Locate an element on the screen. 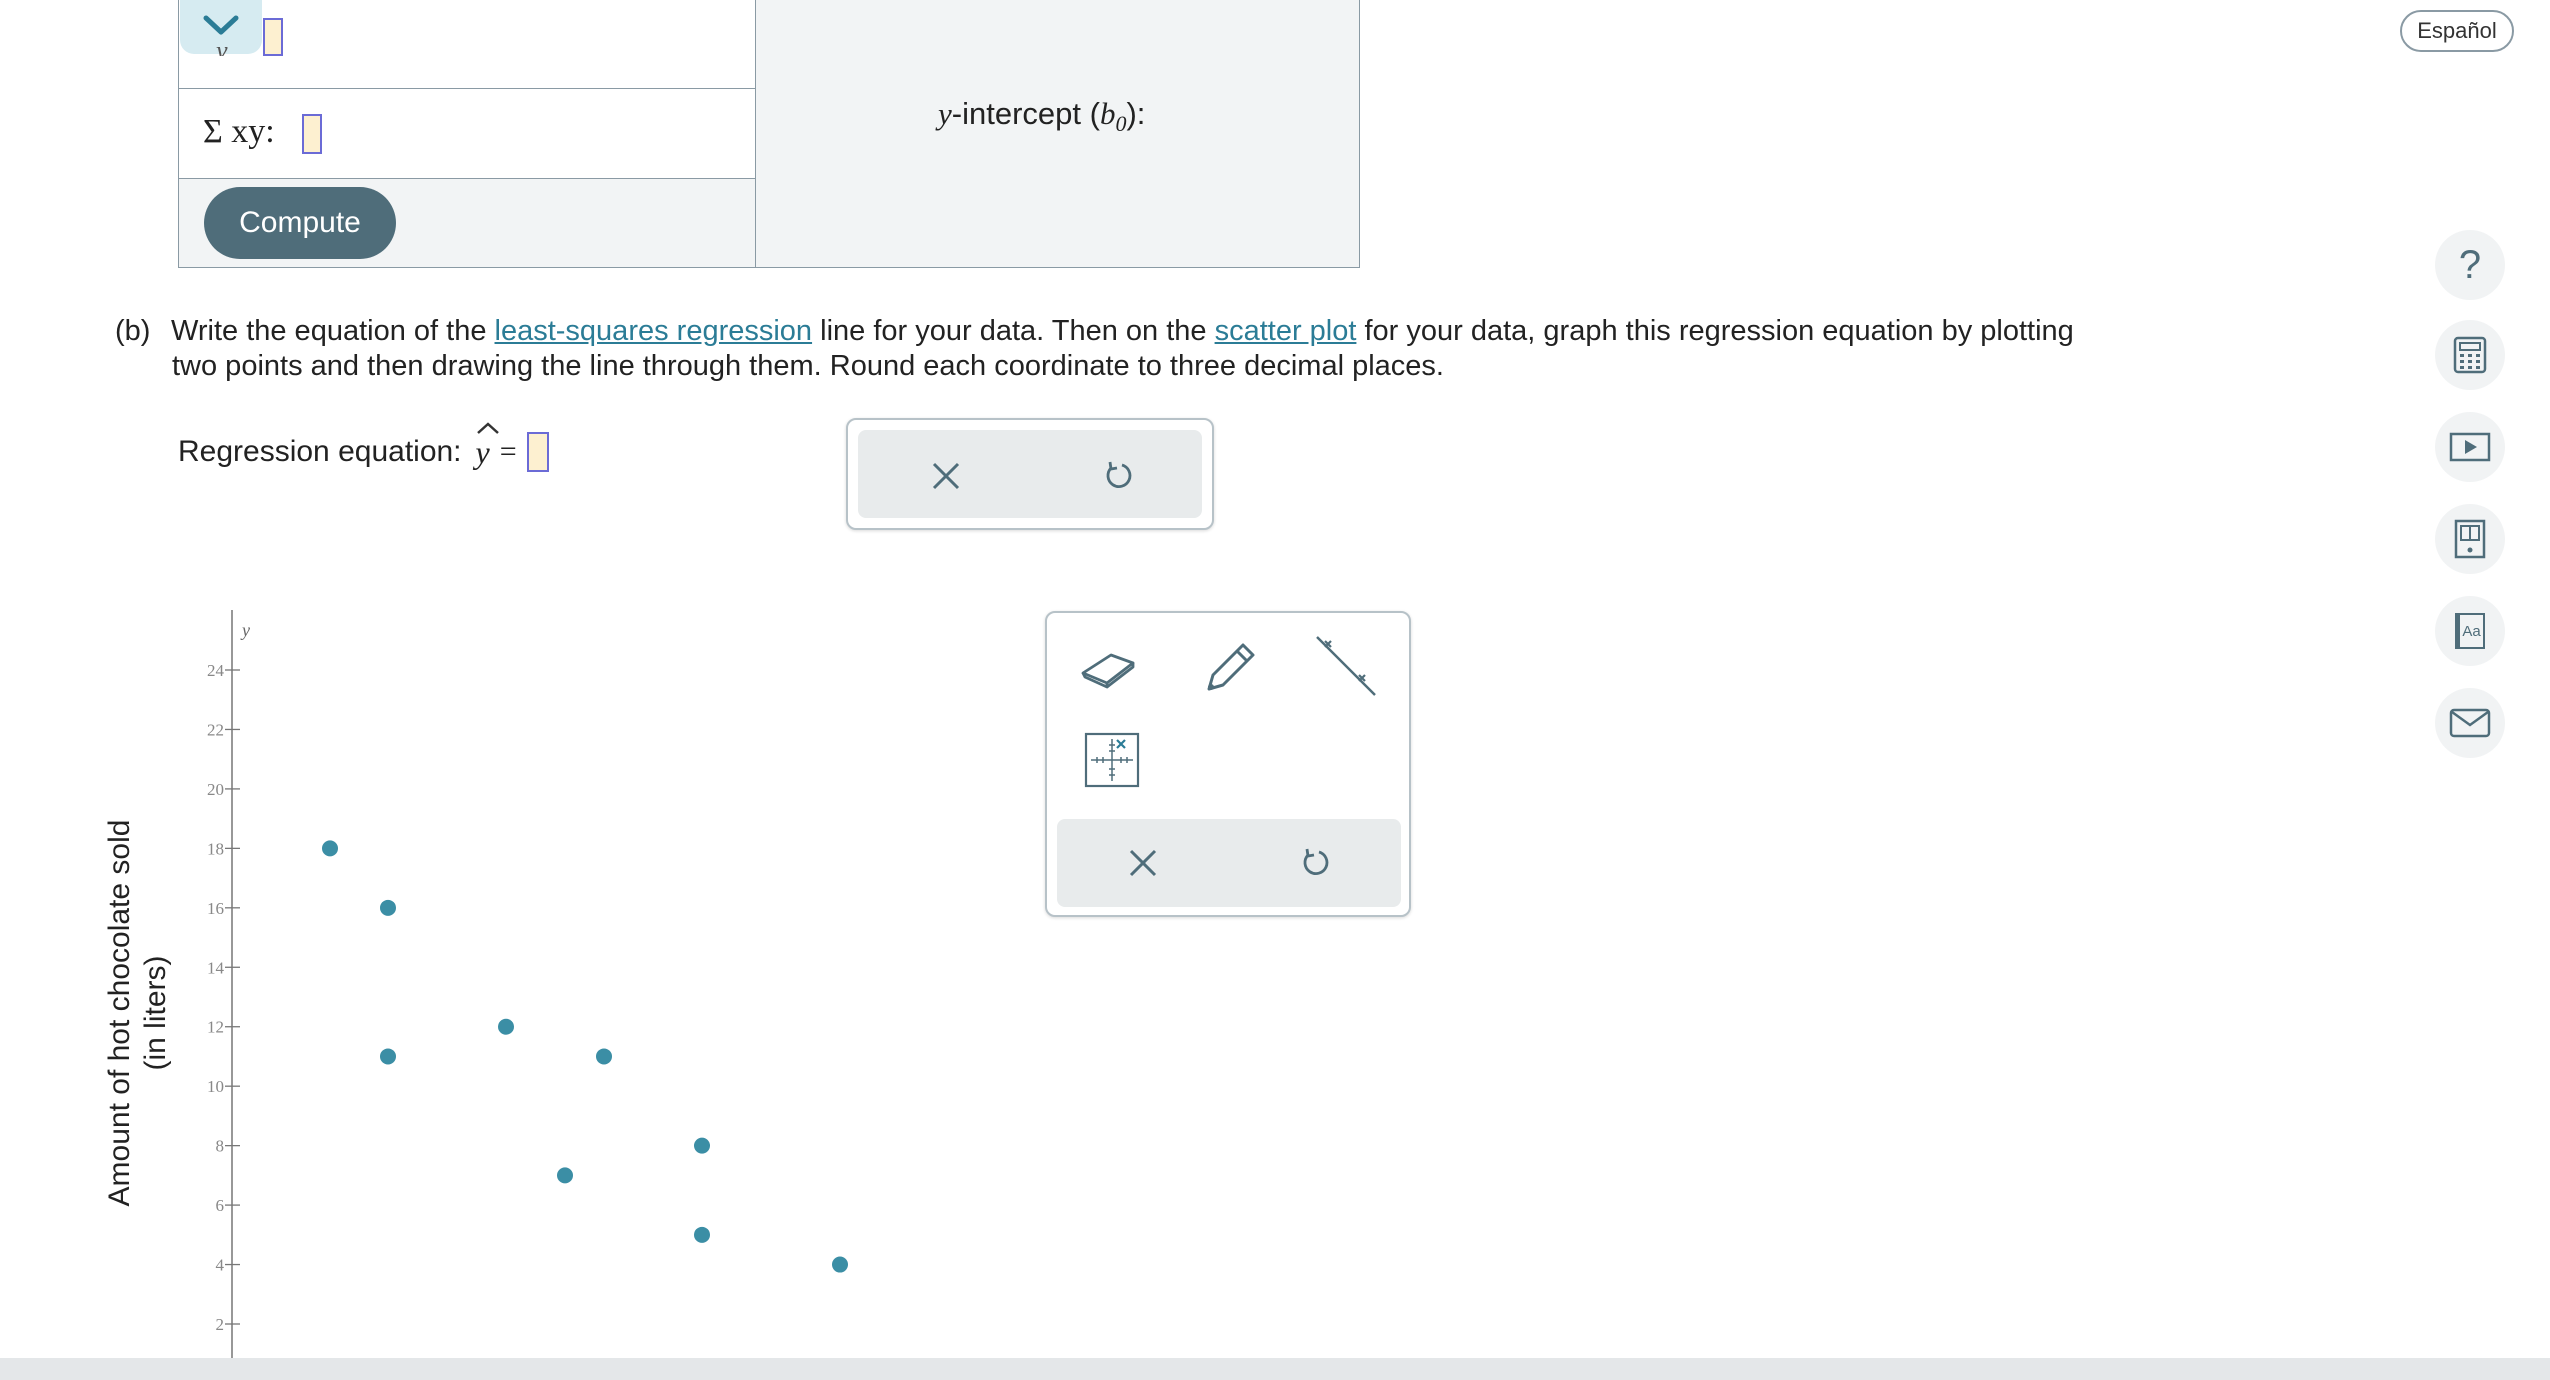 The image size is (2550, 1380). row1-answer-box is located at coordinates (273, 37).